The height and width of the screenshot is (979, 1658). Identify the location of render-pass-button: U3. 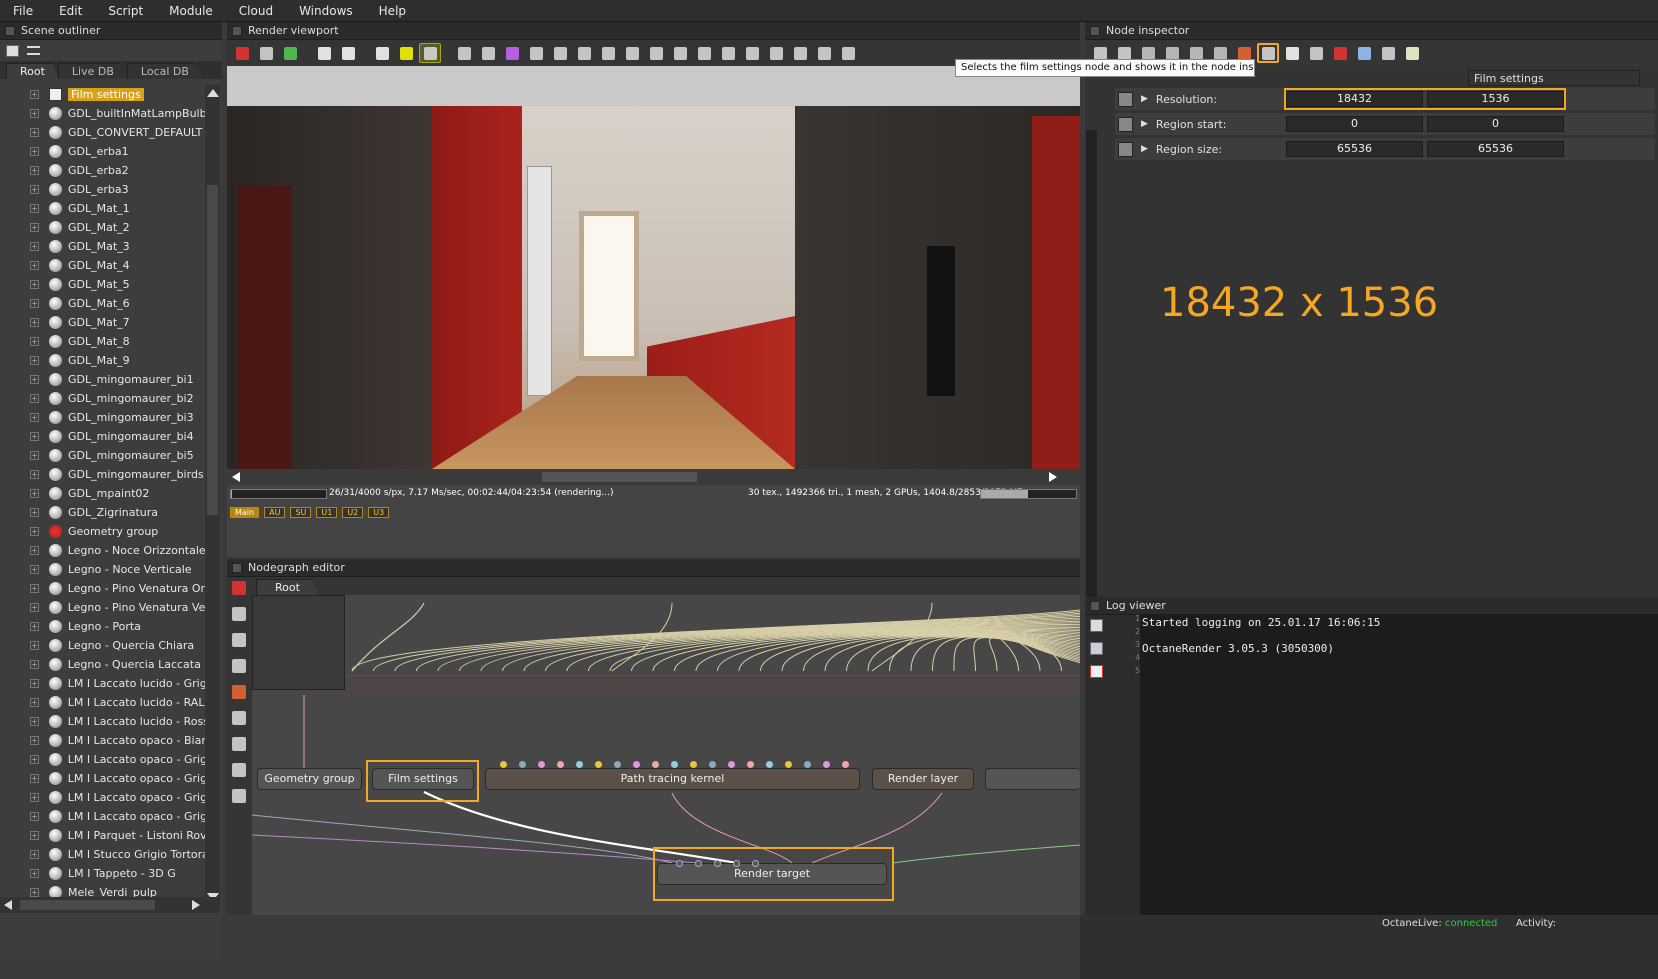
(379, 512).